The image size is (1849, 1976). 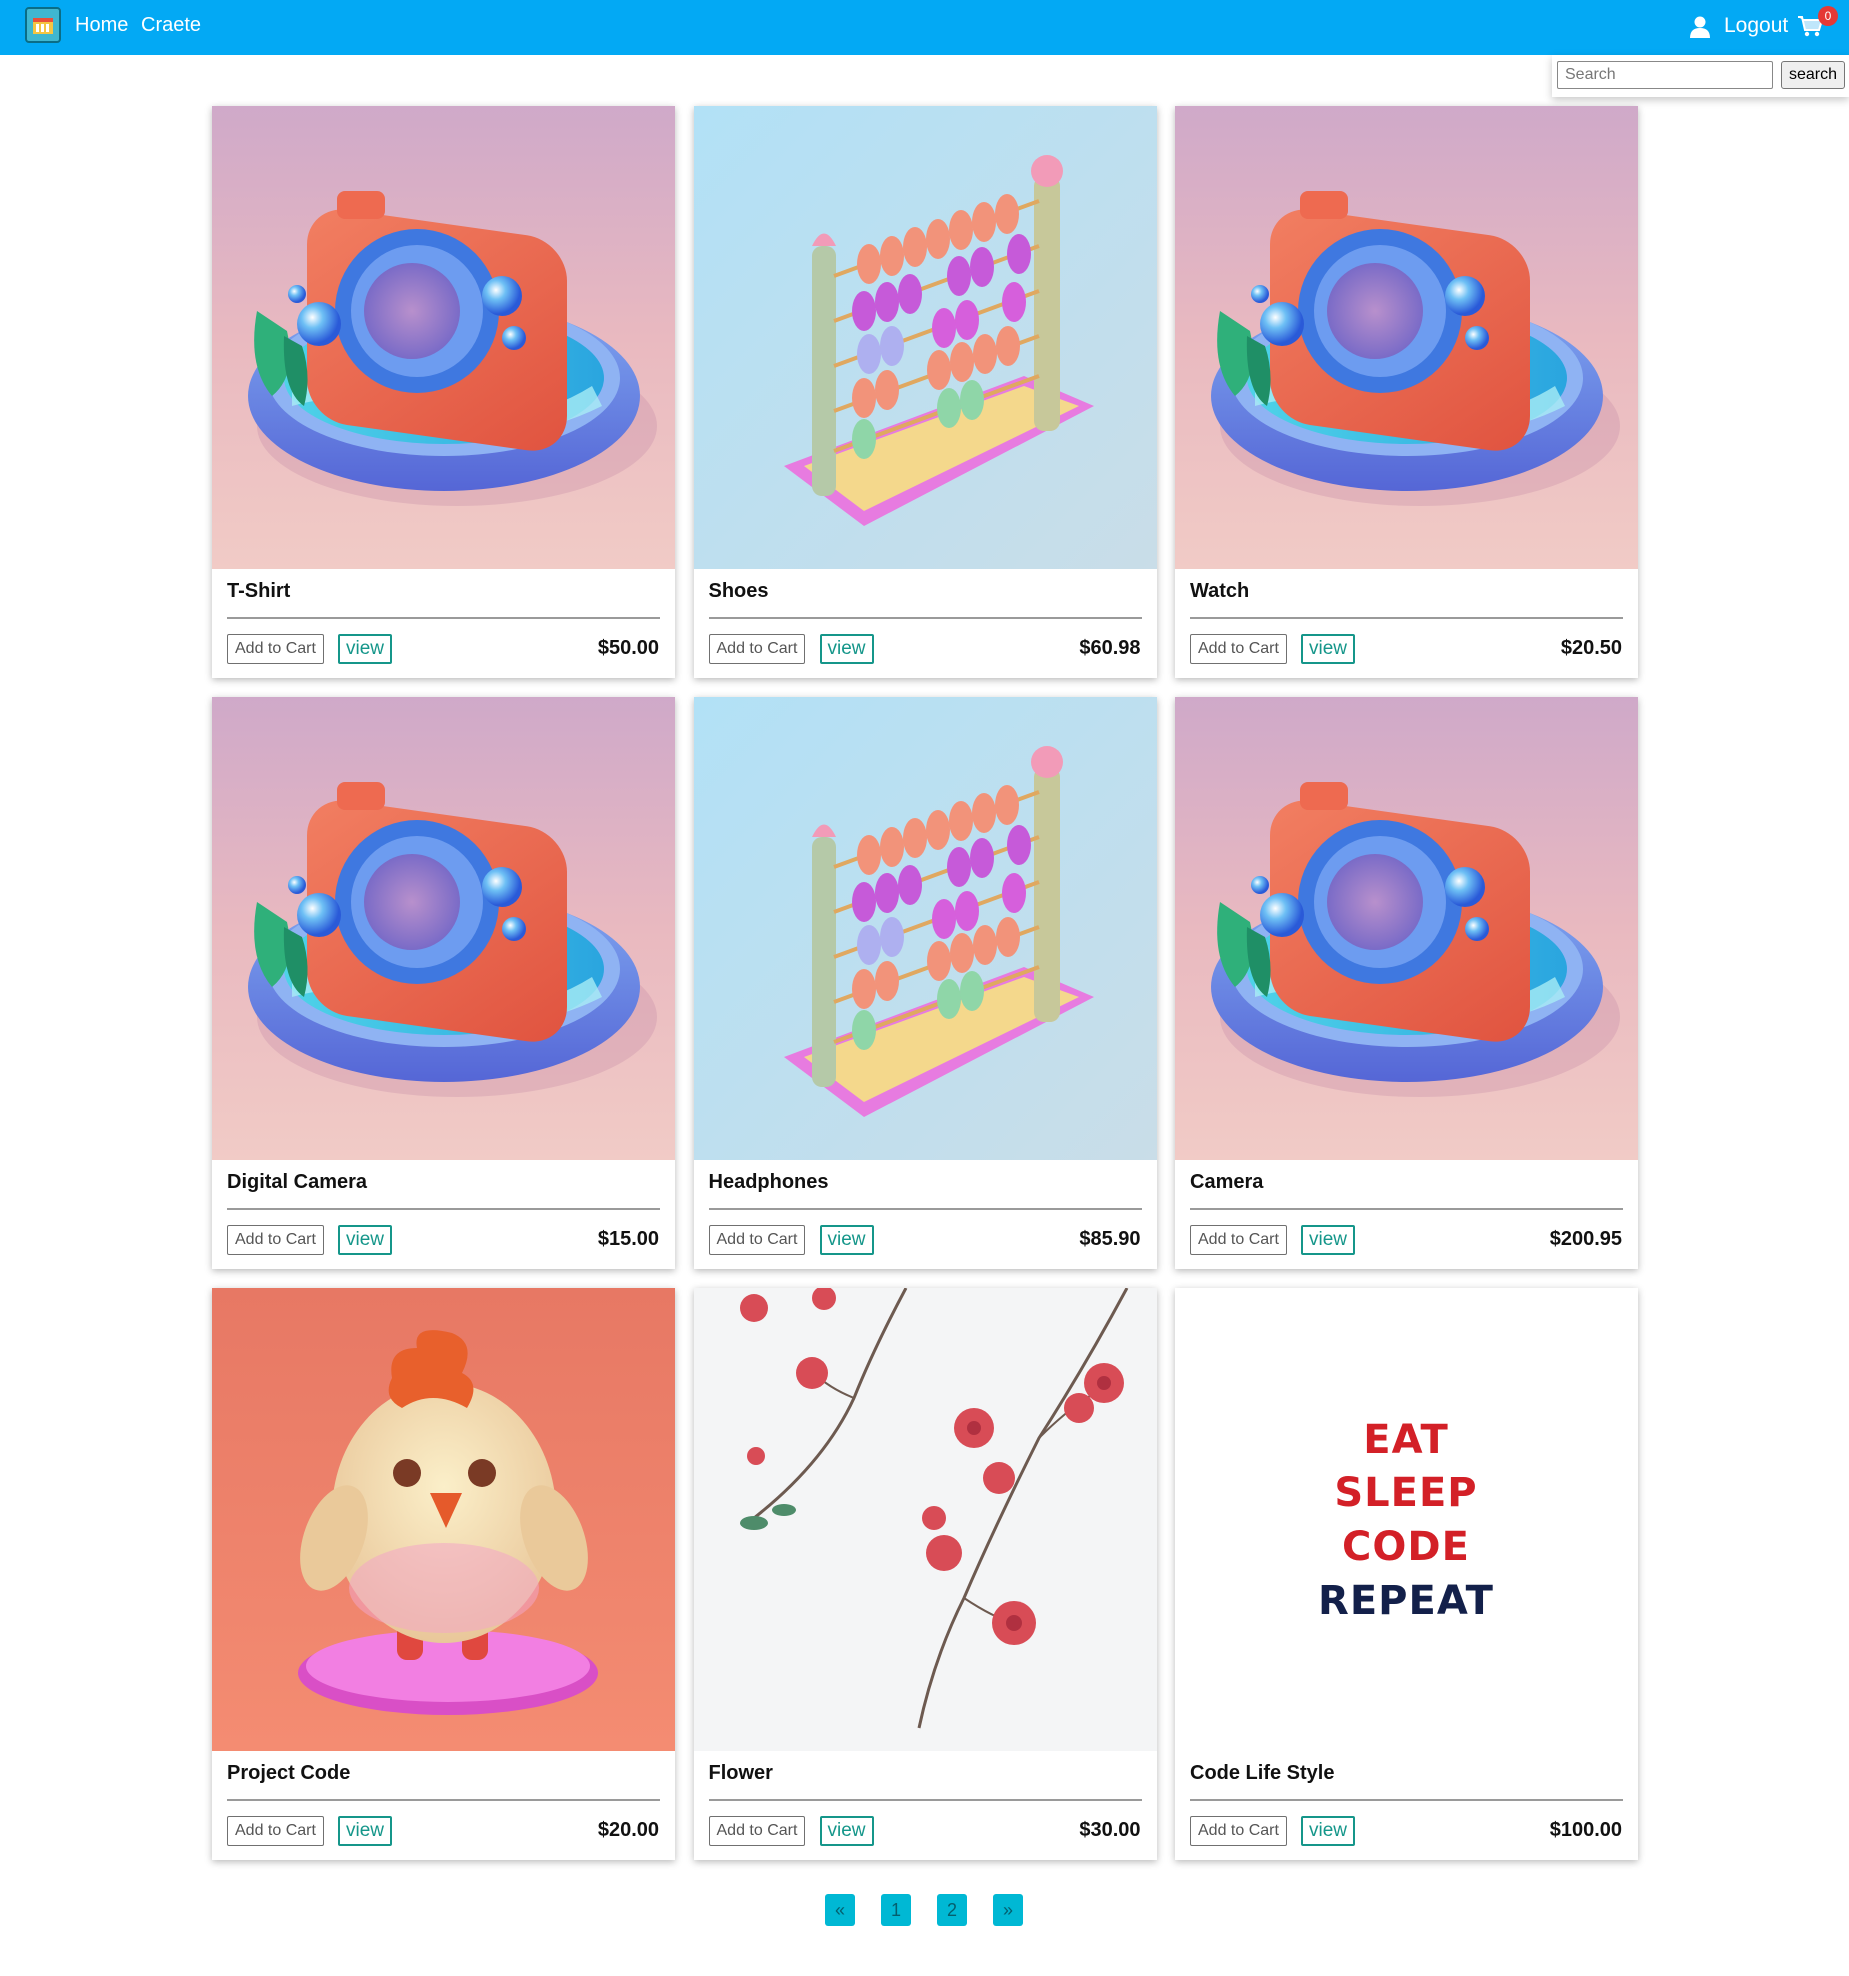 What do you see at coordinates (289, 1773) in the screenshot?
I see `product-title: Project Code` at bounding box center [289, 1773].